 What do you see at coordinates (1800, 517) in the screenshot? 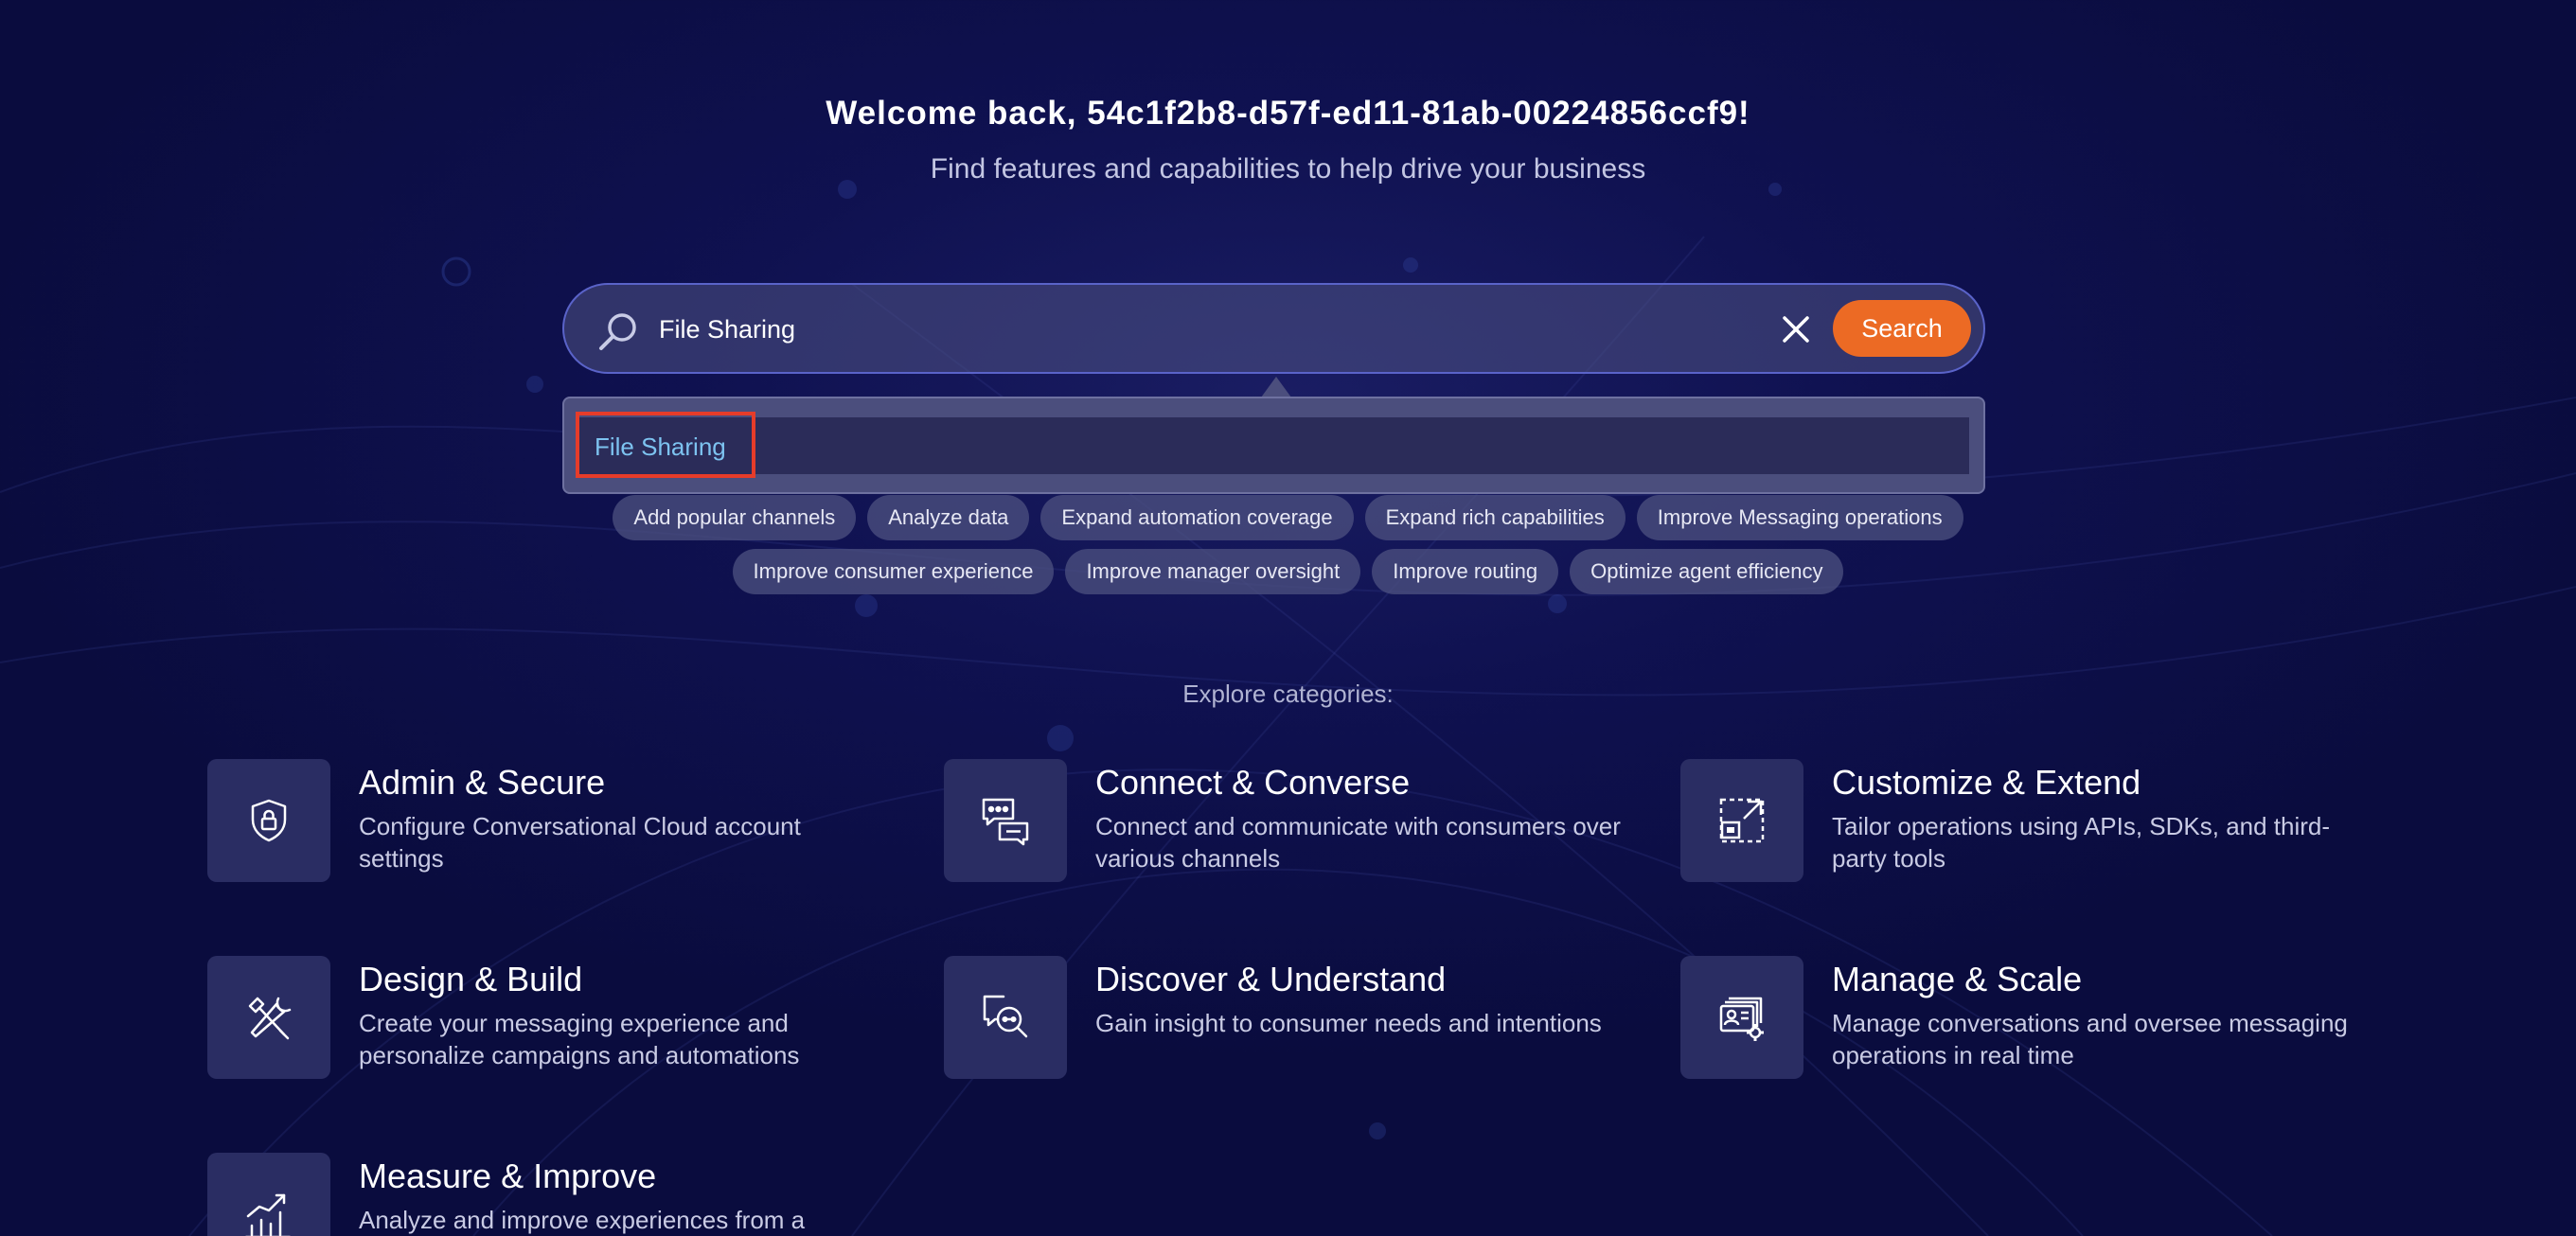
I see `chip-improve-messaging-operations: Improve Messaging operations` at bounding box center [1800, 517].